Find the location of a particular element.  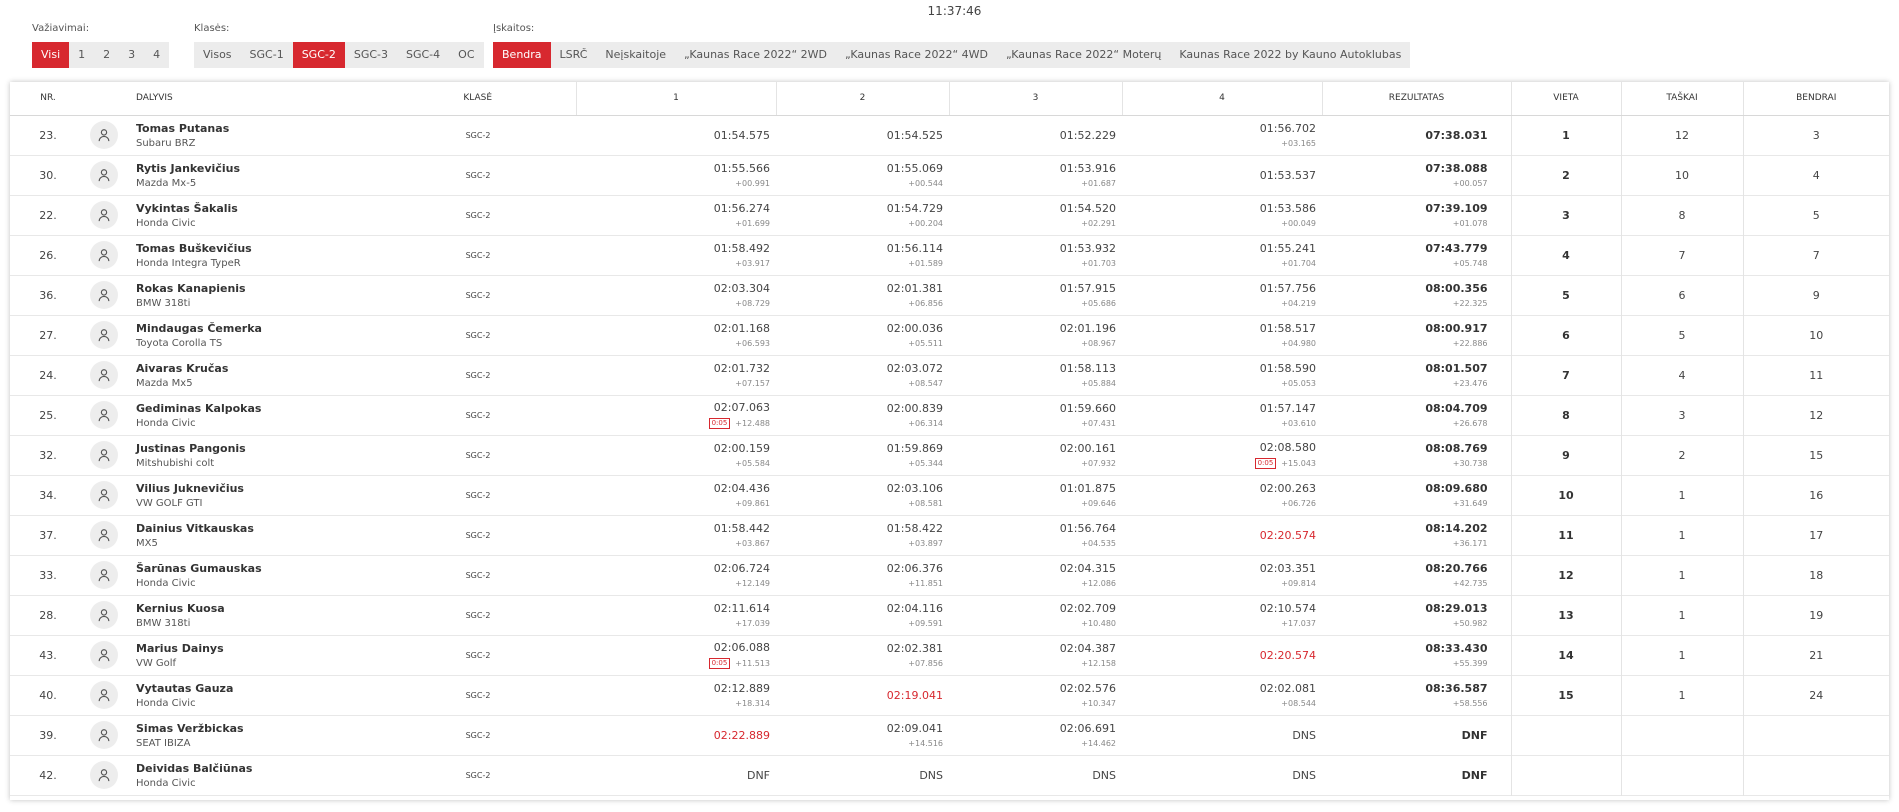

filter-klases-option-sgc-3: SGC-3 is located at coordinates (371, 55).